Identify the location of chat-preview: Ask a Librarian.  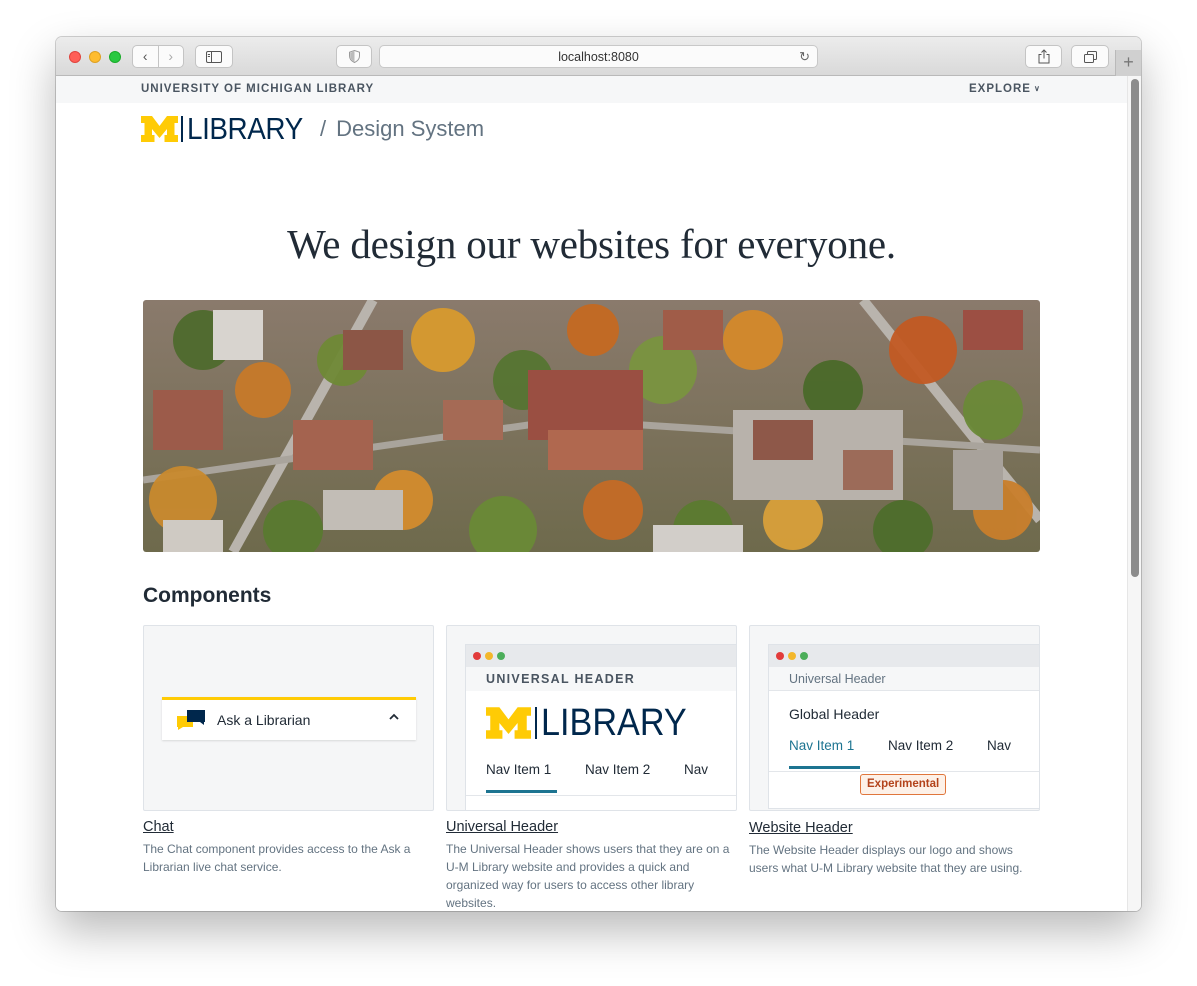
(288, 718).